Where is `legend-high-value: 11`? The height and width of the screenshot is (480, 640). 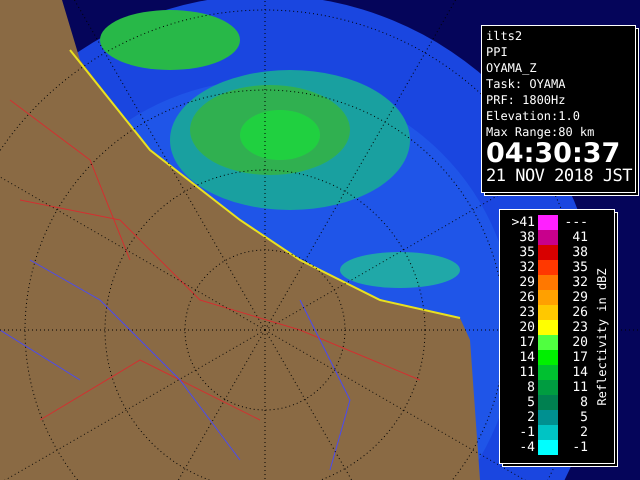 legend-high-value: 11 is located at coordinates (580, 387).